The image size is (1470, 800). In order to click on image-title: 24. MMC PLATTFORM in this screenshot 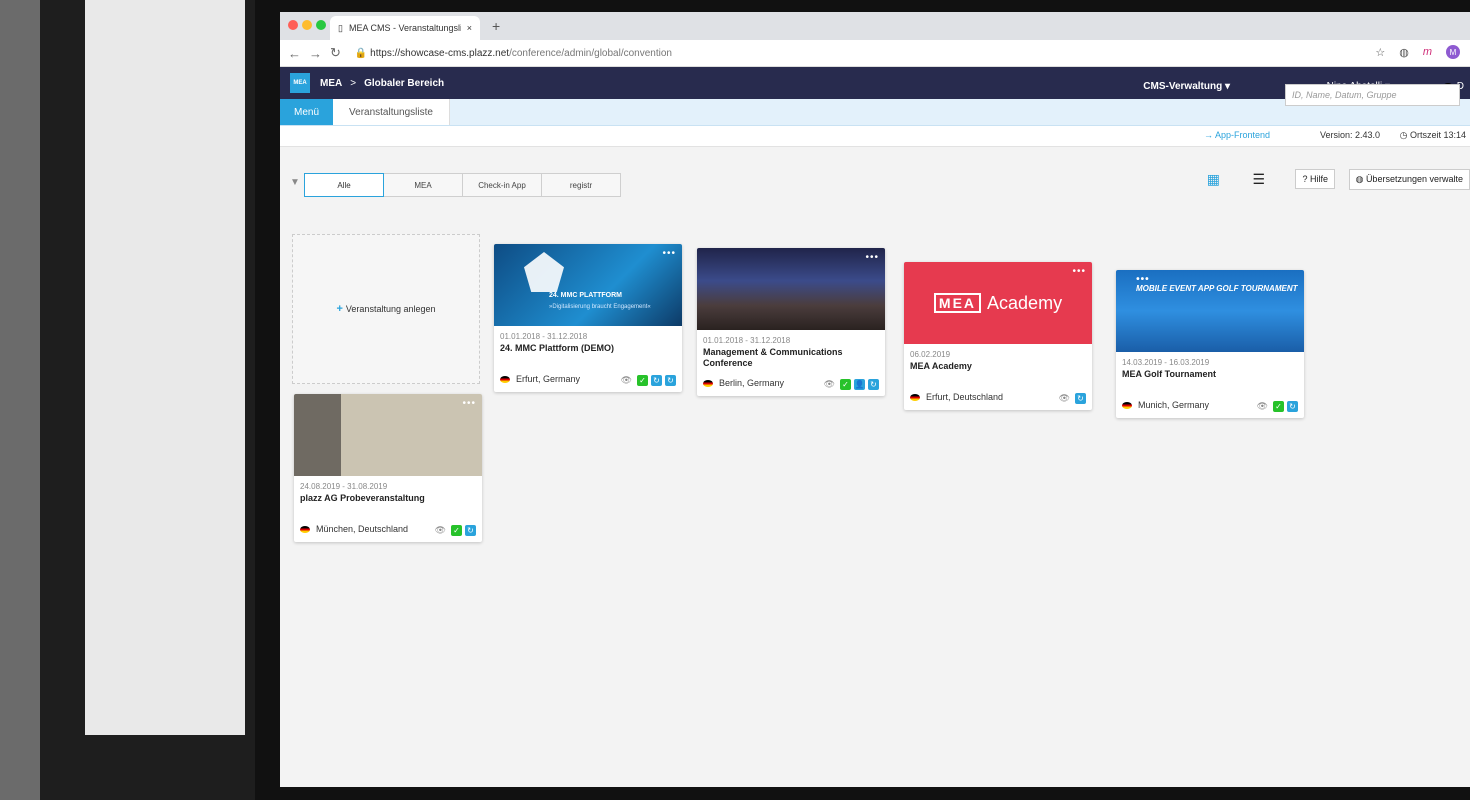, I will do `click(585, 295)`.